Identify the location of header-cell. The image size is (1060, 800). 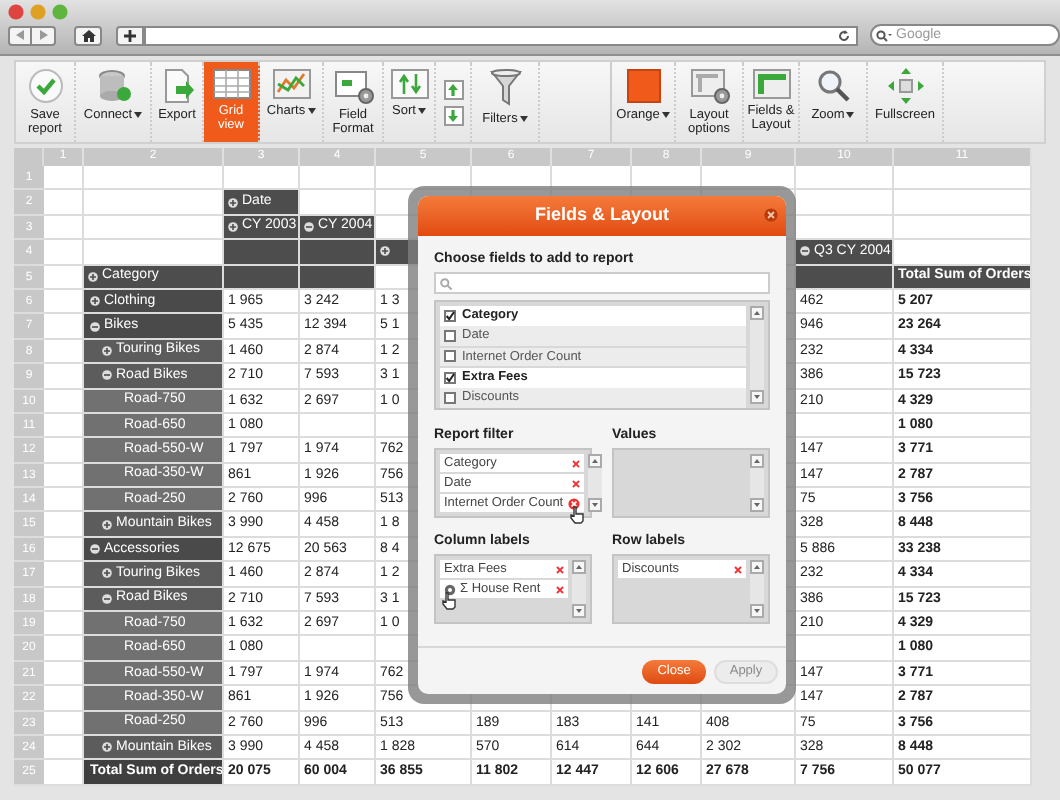
(338, 277).